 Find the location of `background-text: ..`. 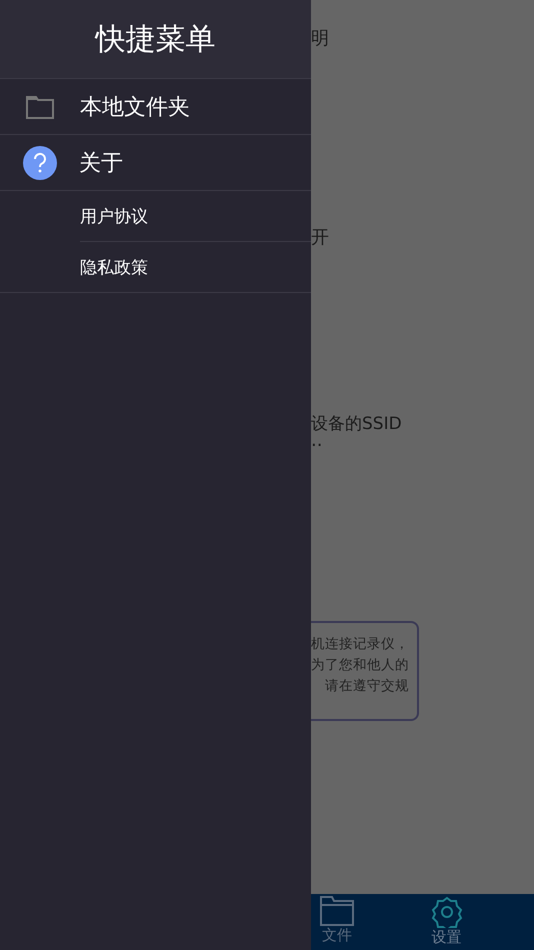

background-text: .. is located at coordinates (316, 441).